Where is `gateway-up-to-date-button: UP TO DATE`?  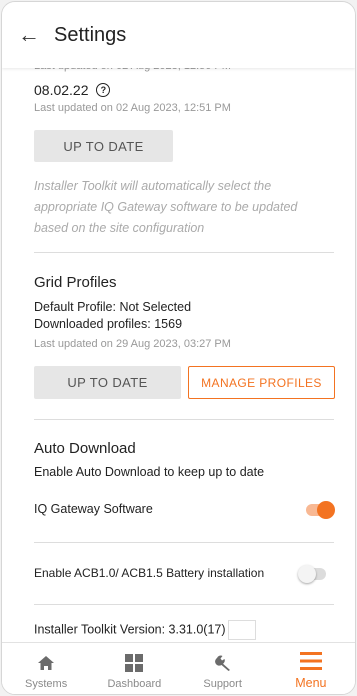
gateway-up-to-date-button: UP TO DATE is located at coordinates (103, 146).